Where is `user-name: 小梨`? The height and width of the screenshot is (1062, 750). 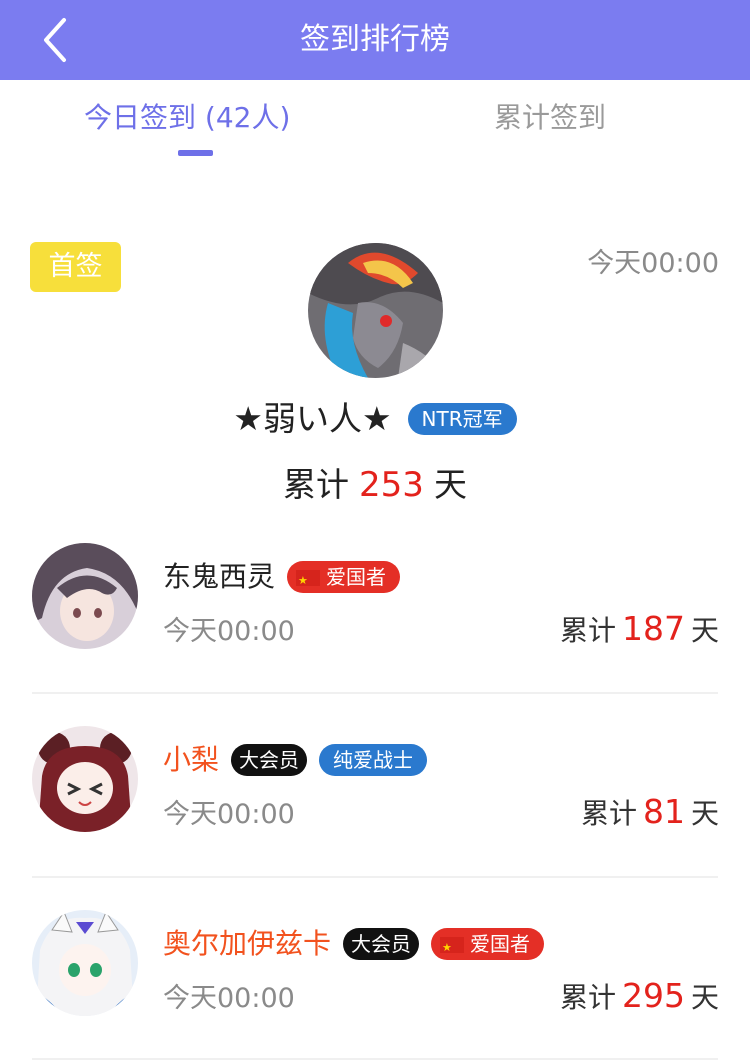 user-name: 小梨 is located at coordinates (191, 760).